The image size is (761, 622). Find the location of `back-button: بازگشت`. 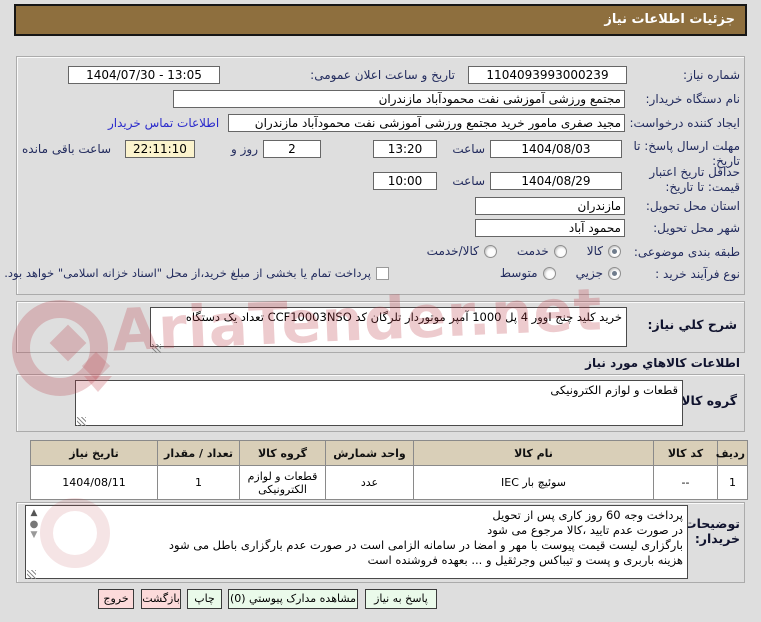

back-button: بازگشت is located at coordinates (161, 599).